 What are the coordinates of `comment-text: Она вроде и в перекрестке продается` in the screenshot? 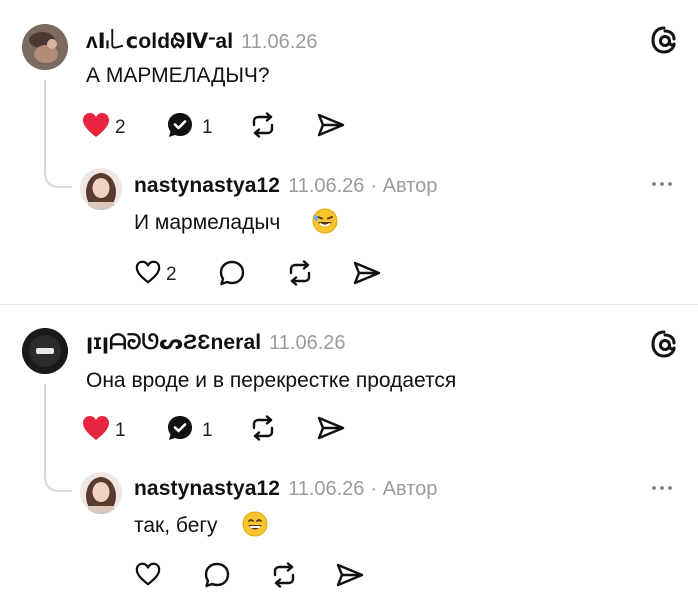 It's located at (271, 380).